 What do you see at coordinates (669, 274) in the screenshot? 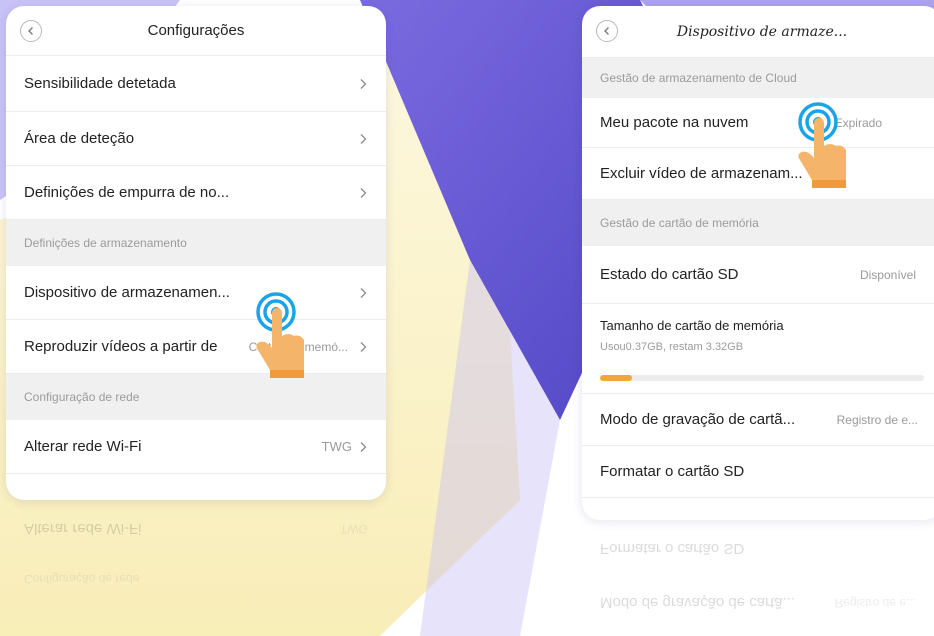
I see `row-label: Estado do cartão SD` at bounding box center [669, 274].